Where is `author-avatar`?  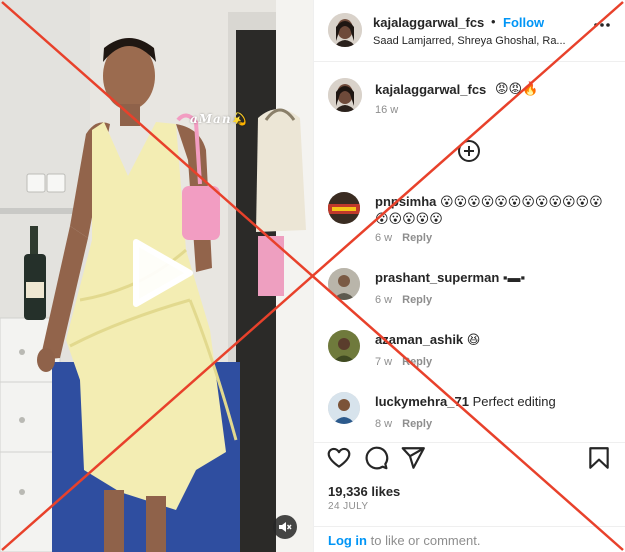
author-avatar is located at coordinates (345, 30).